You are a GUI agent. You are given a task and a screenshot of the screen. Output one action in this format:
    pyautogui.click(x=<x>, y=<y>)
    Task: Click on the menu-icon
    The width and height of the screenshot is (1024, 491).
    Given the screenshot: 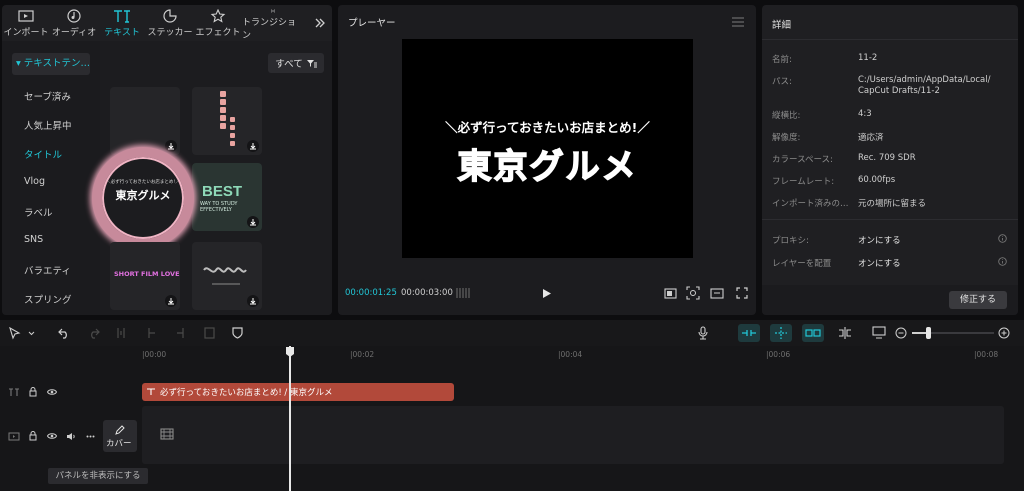 What is the action you would take?
    pyautogui.click(x=738, y=22)
    